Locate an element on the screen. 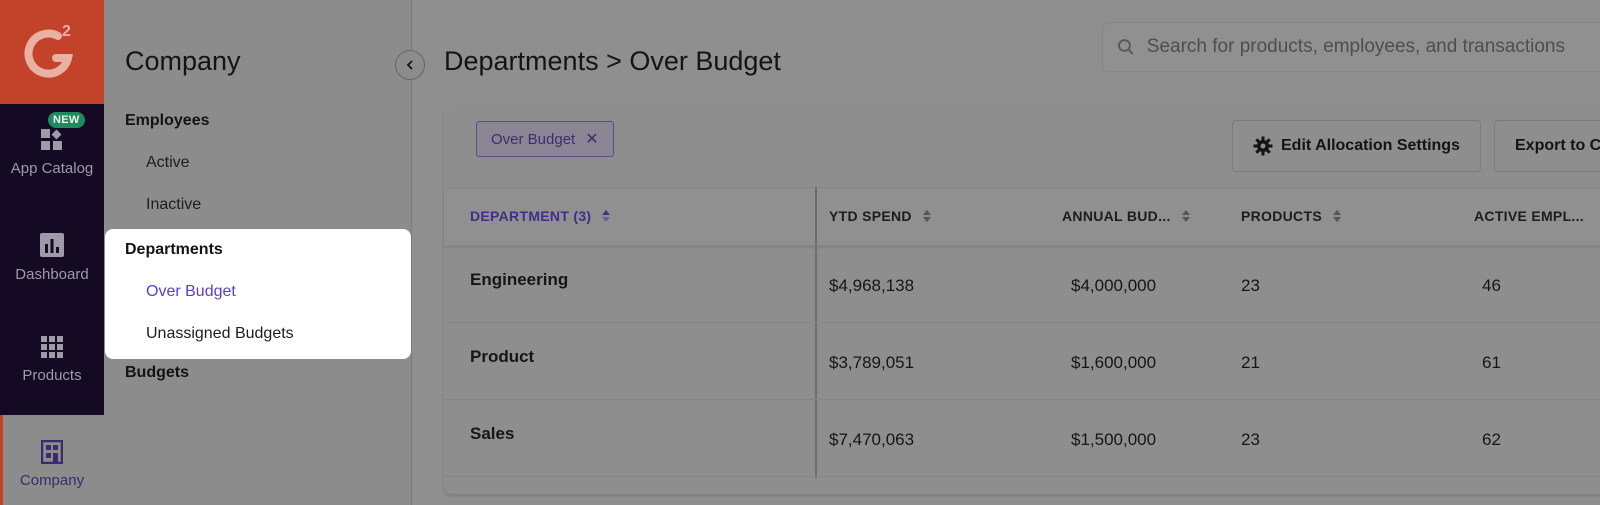 Image resolution: width=1600 pixels, height=505 pixels. sidebar-section-departments: Departments is located at coordinates (174, 250).